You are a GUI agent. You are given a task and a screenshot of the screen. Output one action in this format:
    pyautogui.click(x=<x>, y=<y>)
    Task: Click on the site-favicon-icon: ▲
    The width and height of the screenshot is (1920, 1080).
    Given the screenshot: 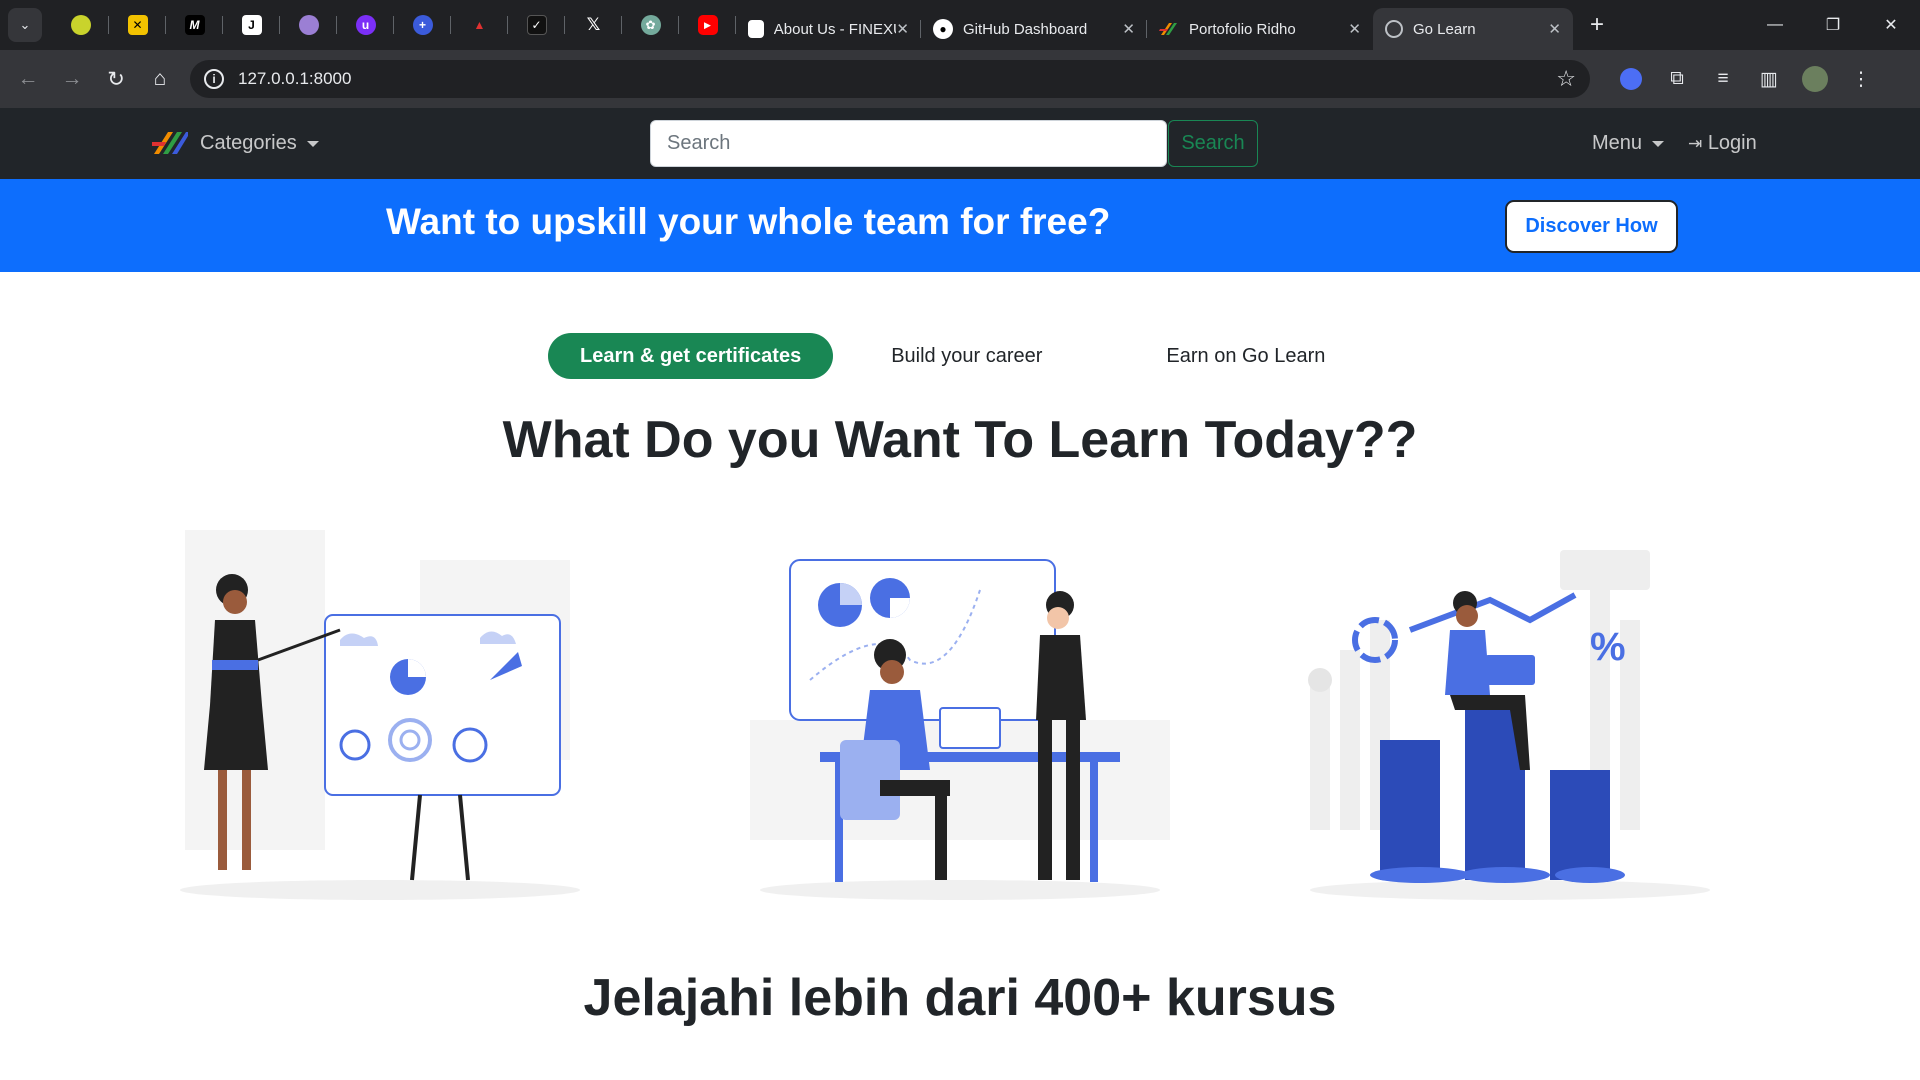 What is the action you would take?
    pyautogui.click(x=479, y=25)
    